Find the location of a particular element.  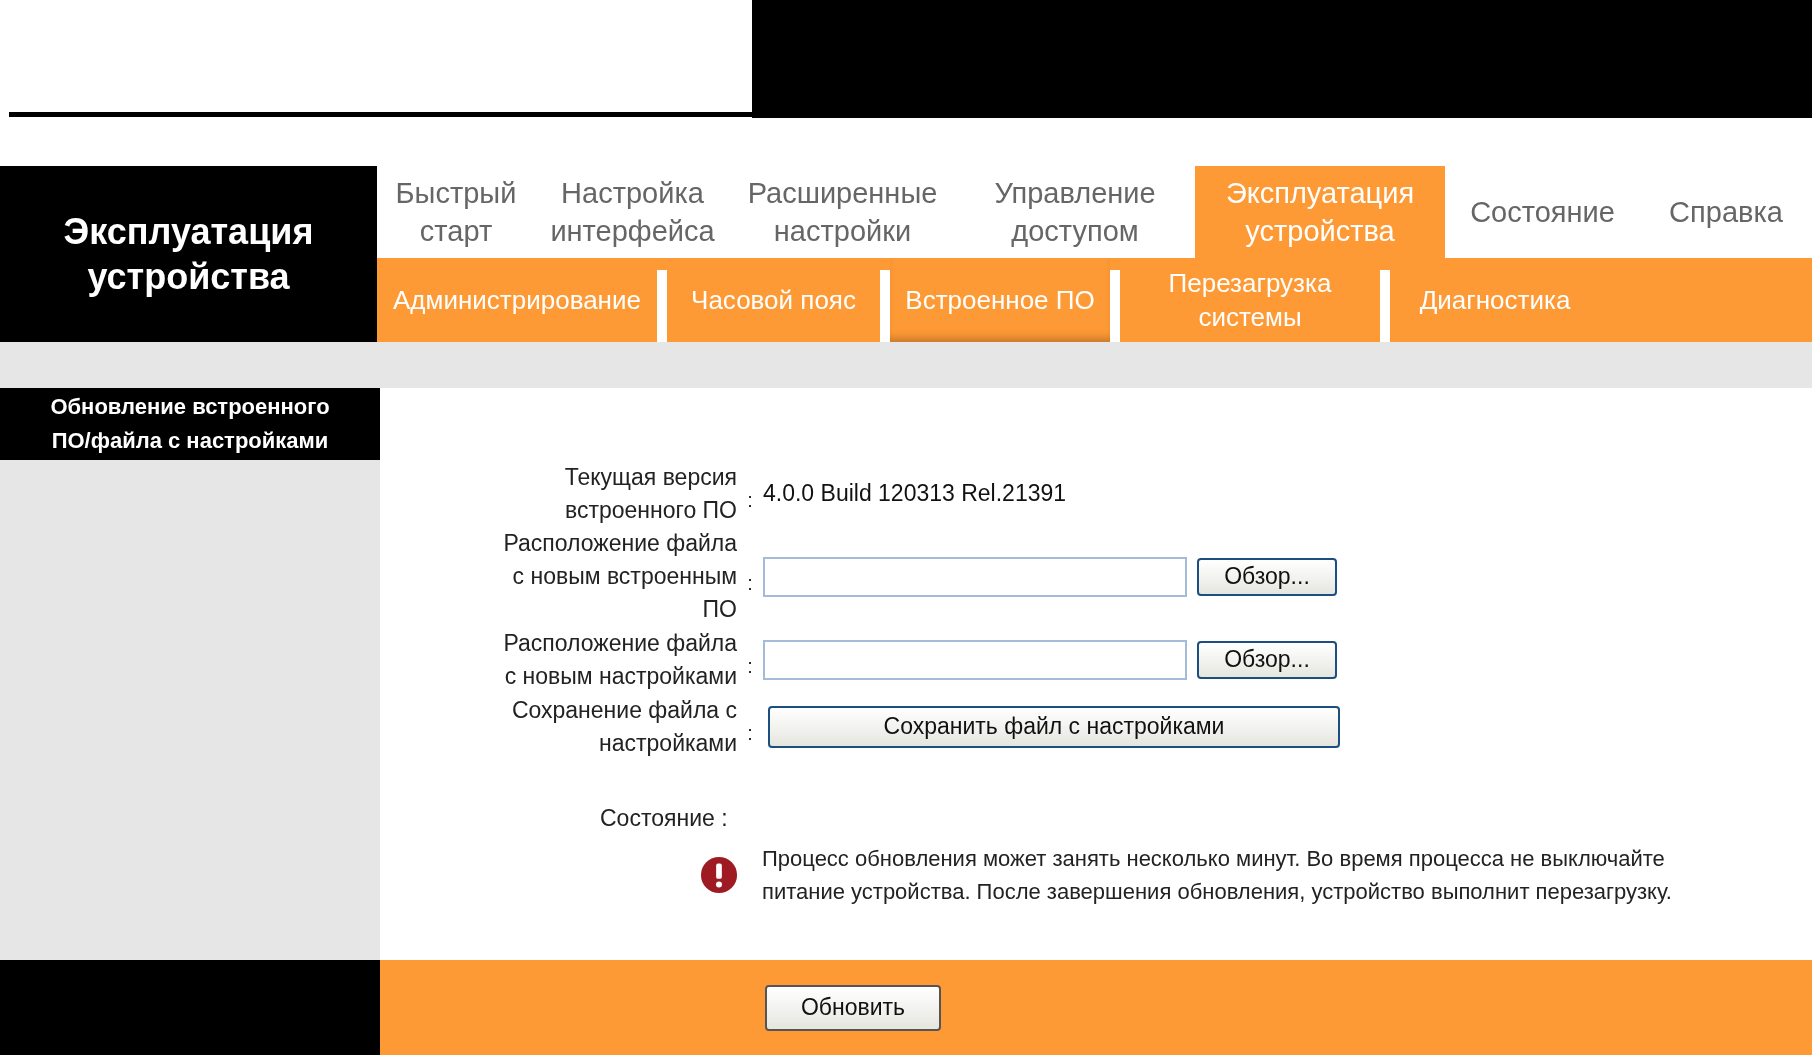

nav-tab: Справка is located at coordinates (1726, 212).